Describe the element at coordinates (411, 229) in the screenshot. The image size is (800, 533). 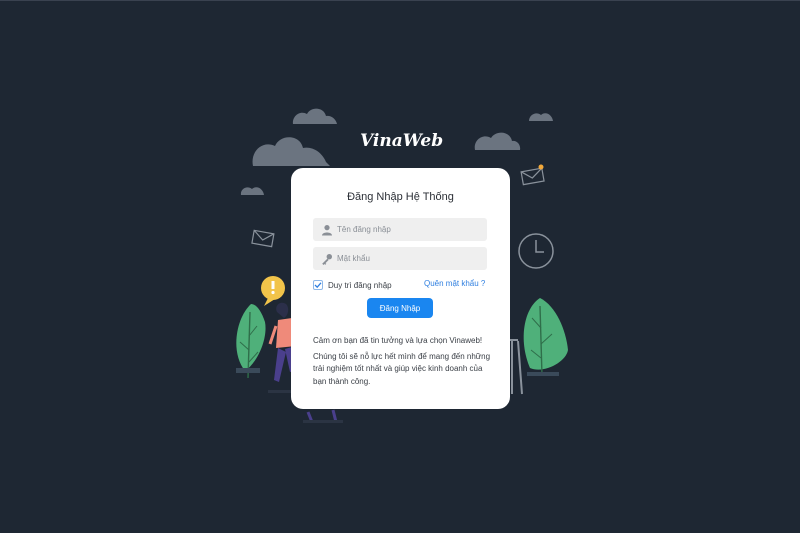
I see `username-input` at that location.